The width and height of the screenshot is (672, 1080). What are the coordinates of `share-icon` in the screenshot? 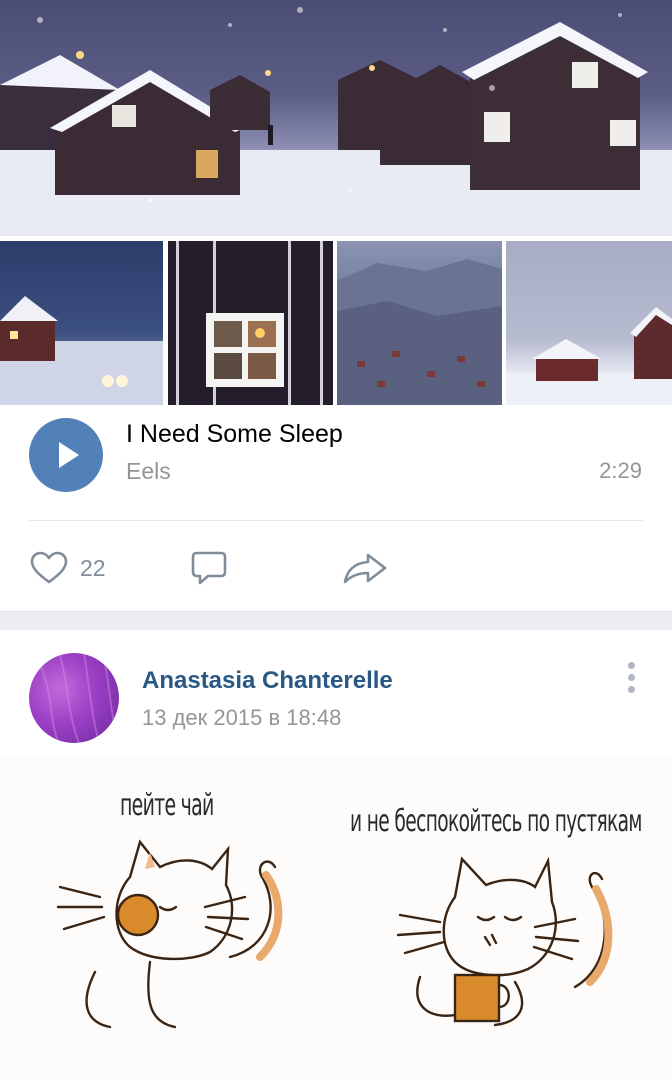 It's located at (365, 568).